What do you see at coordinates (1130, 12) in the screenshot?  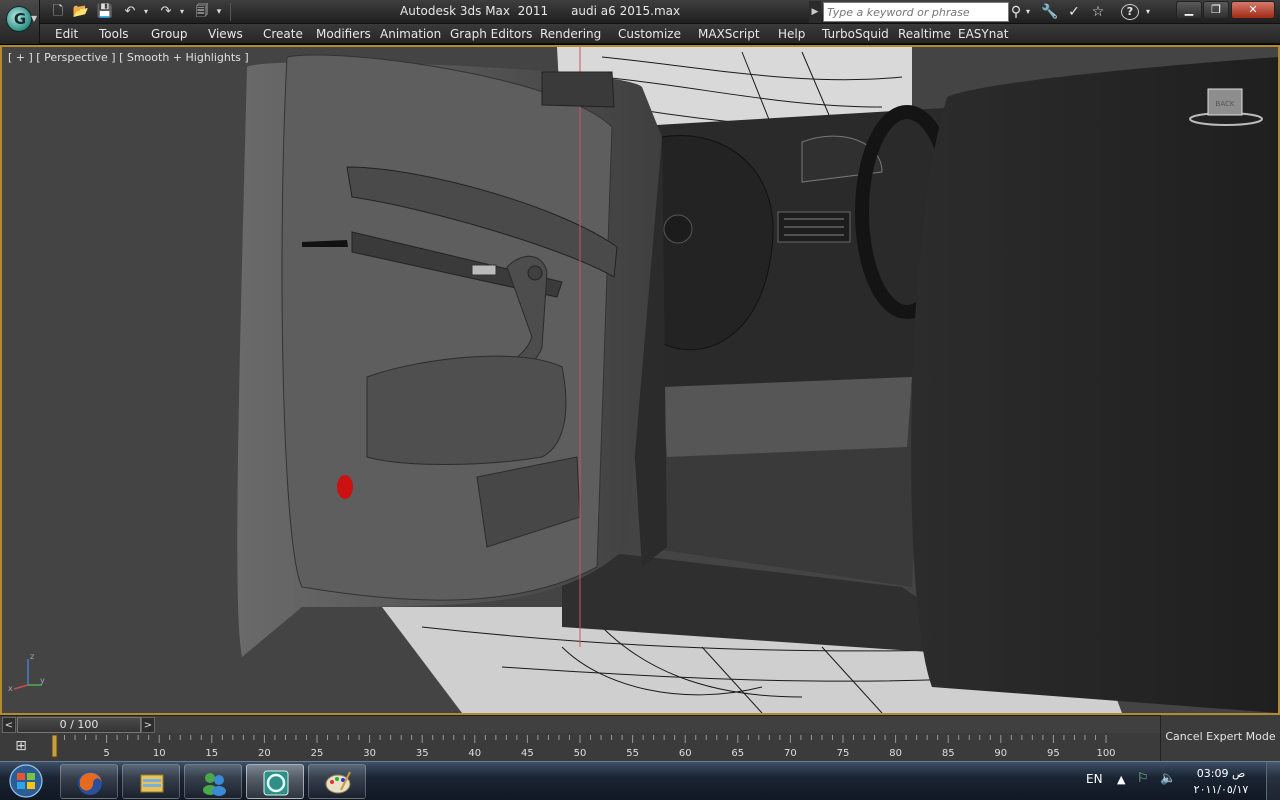 I see `help-icon: ?` at bounding box center [1130, 12].